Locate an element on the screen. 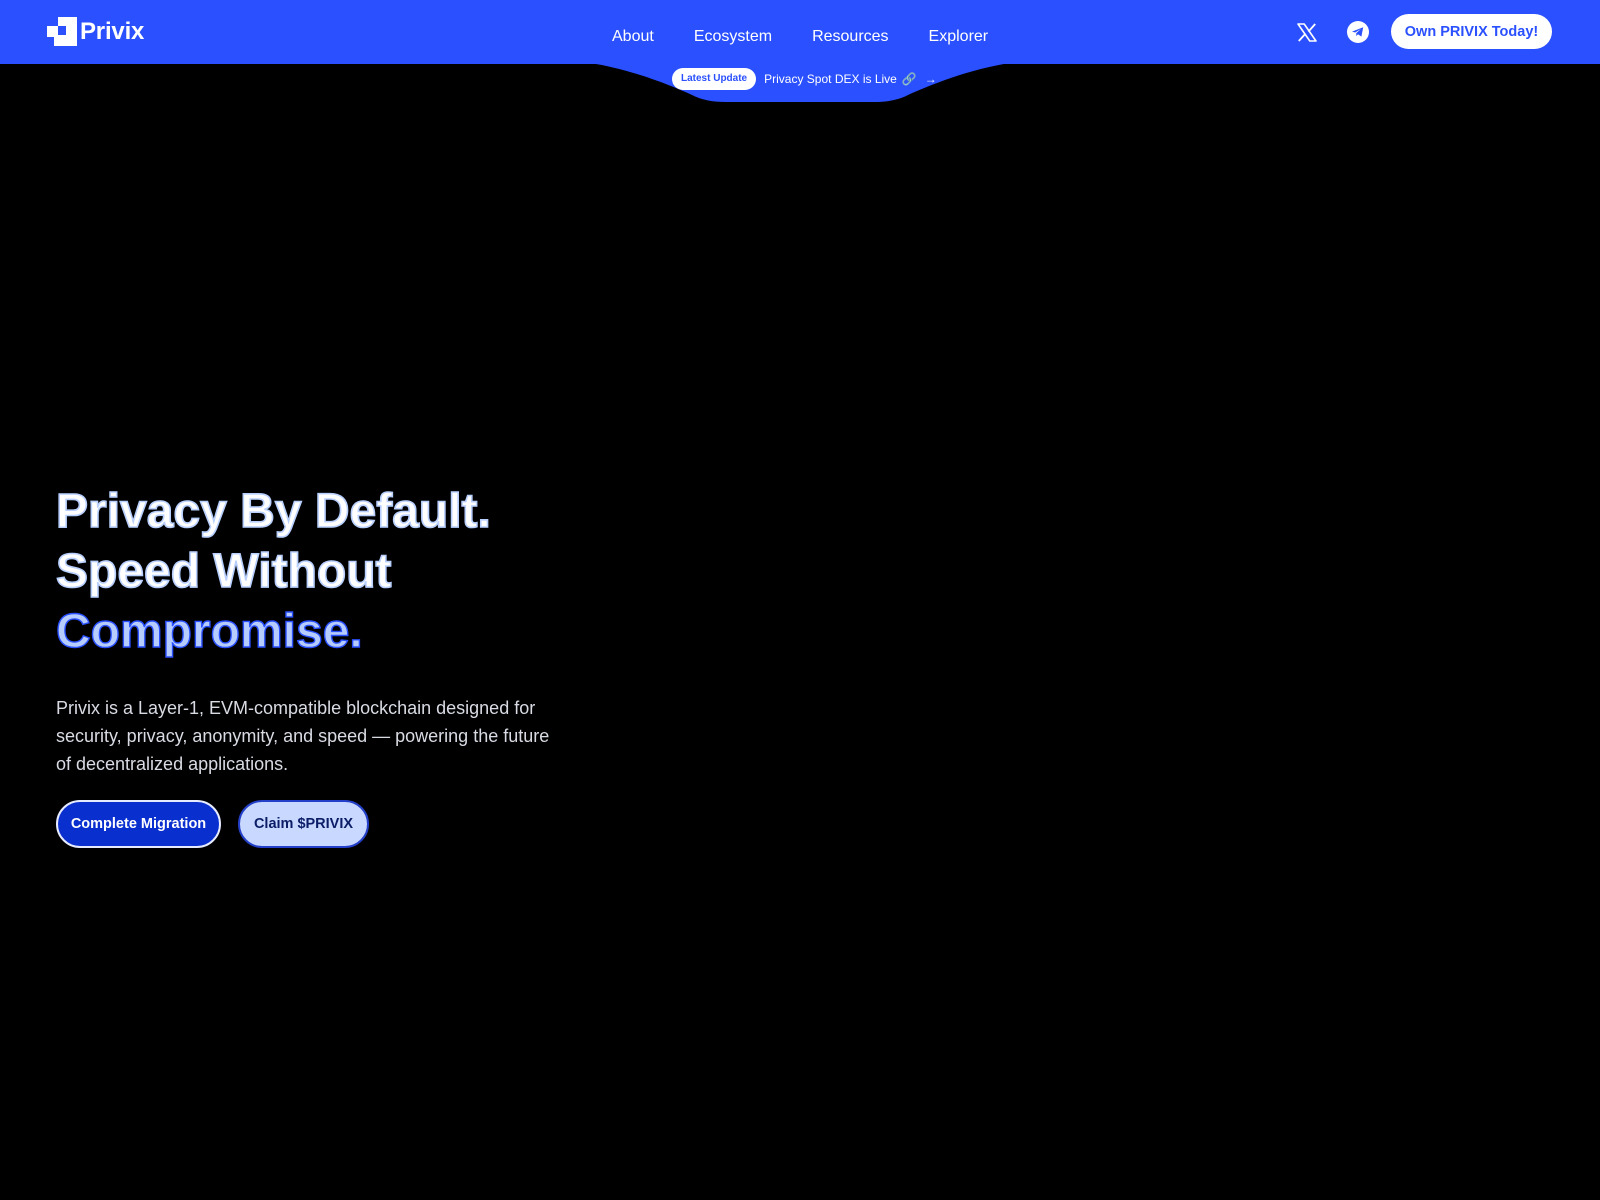 Image resolution: width=1600 pixels, height=1200 pixels. latest-update-text: Privacy Spot DEX is Live is located at coordinates (830, 79).